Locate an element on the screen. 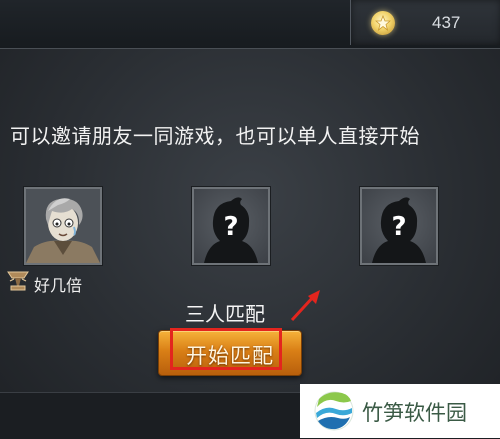 The height and width of the screenshot is (439, 500). party-slot-1-avatar is located at coordinates (63, 226).